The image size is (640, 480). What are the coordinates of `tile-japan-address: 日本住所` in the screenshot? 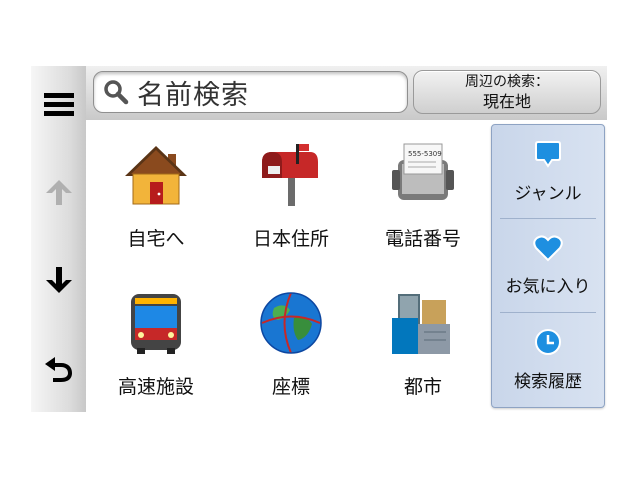 It's located at (291, 193).